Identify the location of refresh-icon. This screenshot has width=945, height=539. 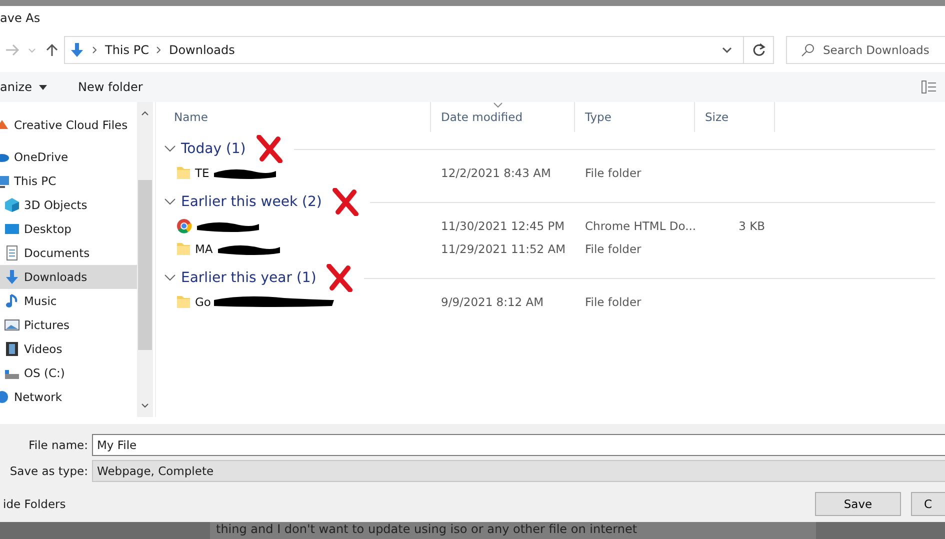
(759, 50).